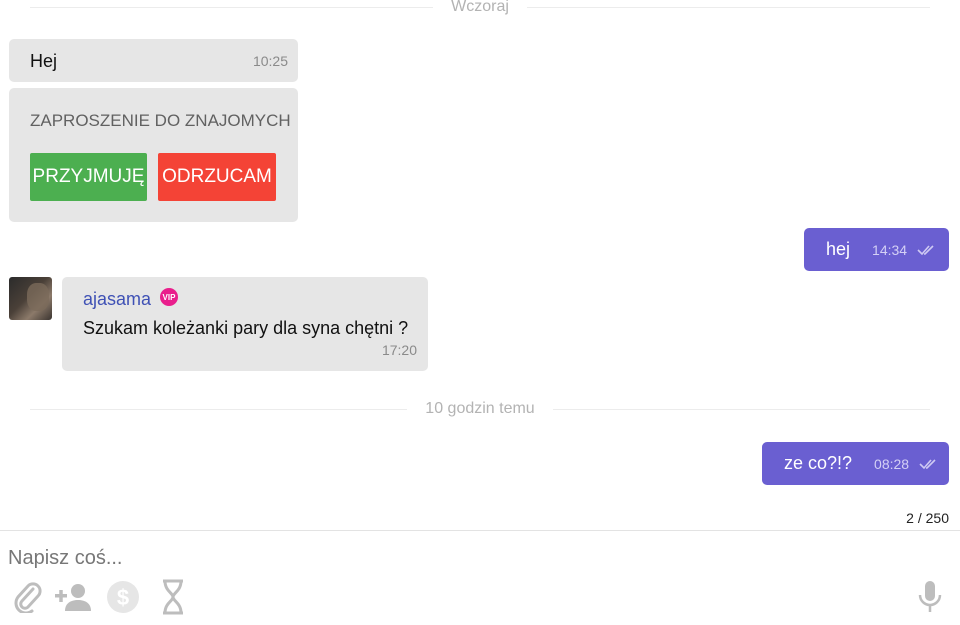 Image resolution: width=960 pixels, height=625 pixels. I want to click on dollar-icon: $, so click(123, 597).